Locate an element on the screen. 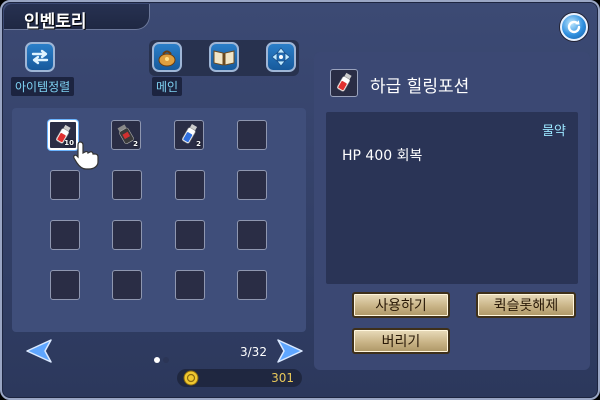 This screenshot has width=600, height=400. page-dots is located at coordinates (163, 357).